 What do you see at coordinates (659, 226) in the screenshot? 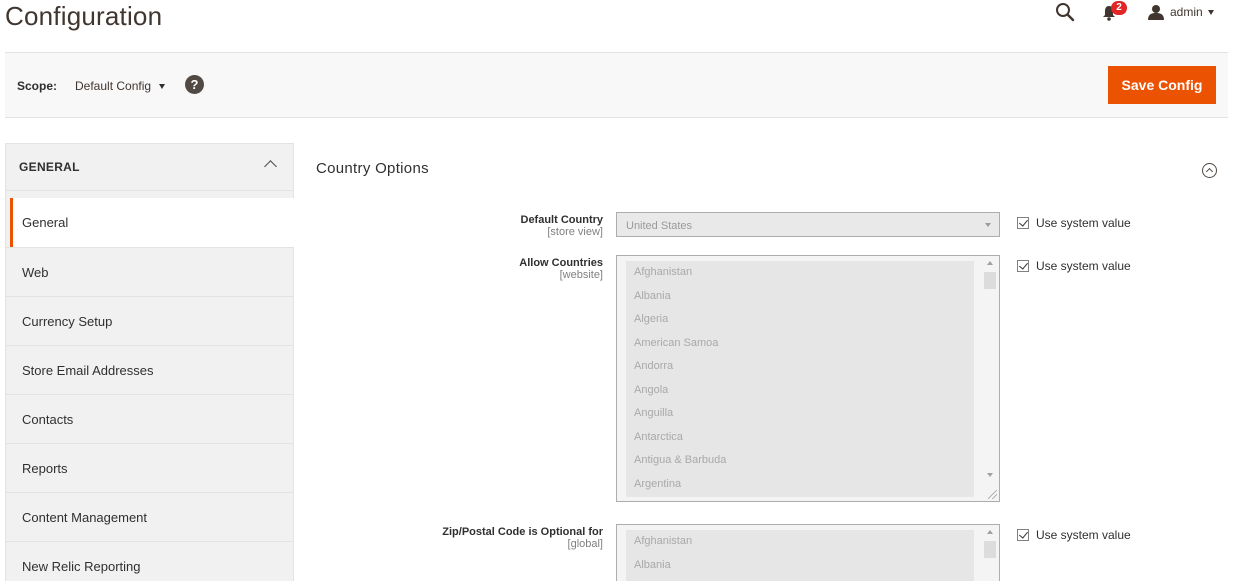
I see `default-country-value: United States` at bounding box center [659, 226].